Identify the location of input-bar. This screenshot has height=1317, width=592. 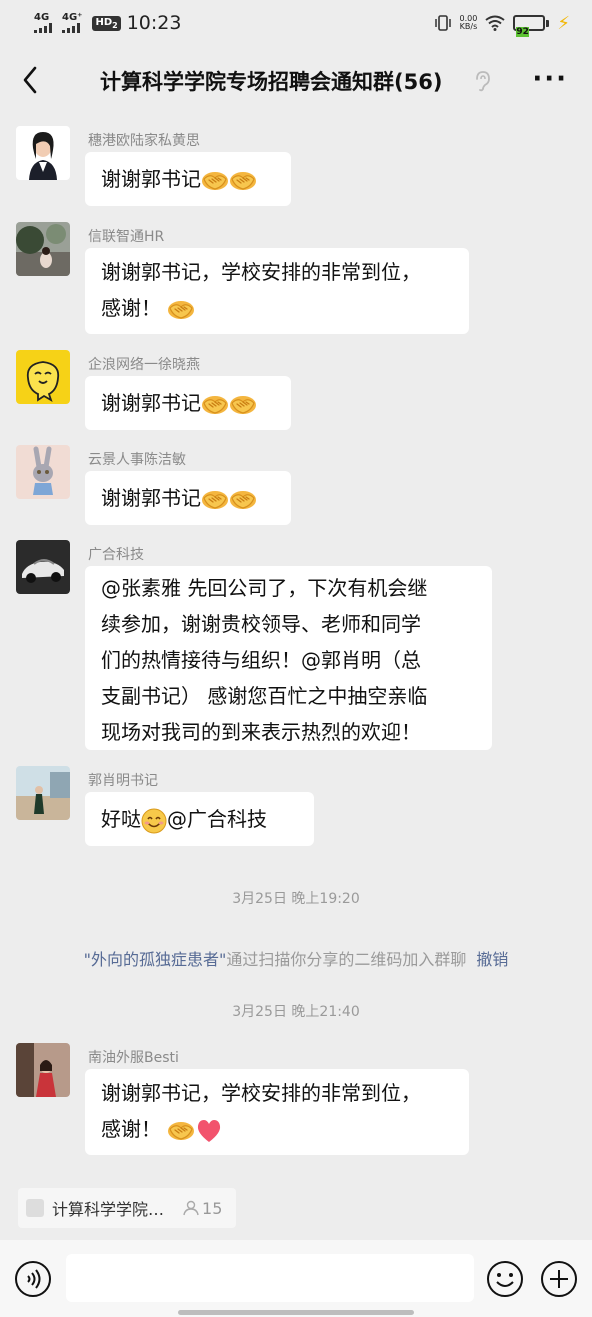
(296, 1278).